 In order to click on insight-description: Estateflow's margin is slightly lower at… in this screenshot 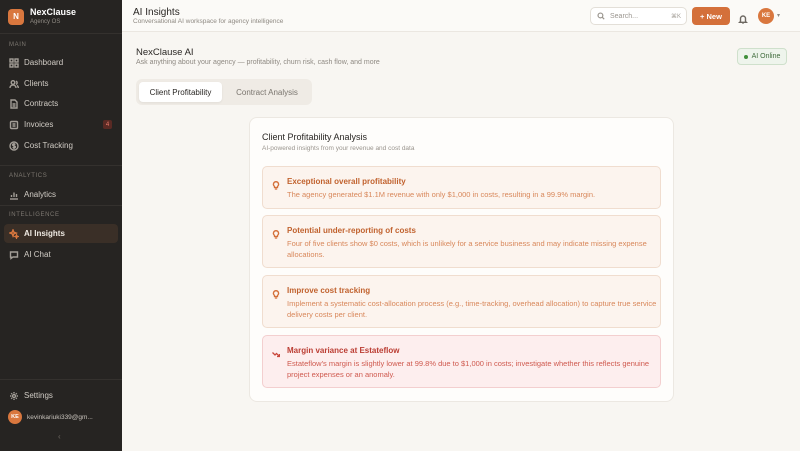, I will do `click(468, 369)`.